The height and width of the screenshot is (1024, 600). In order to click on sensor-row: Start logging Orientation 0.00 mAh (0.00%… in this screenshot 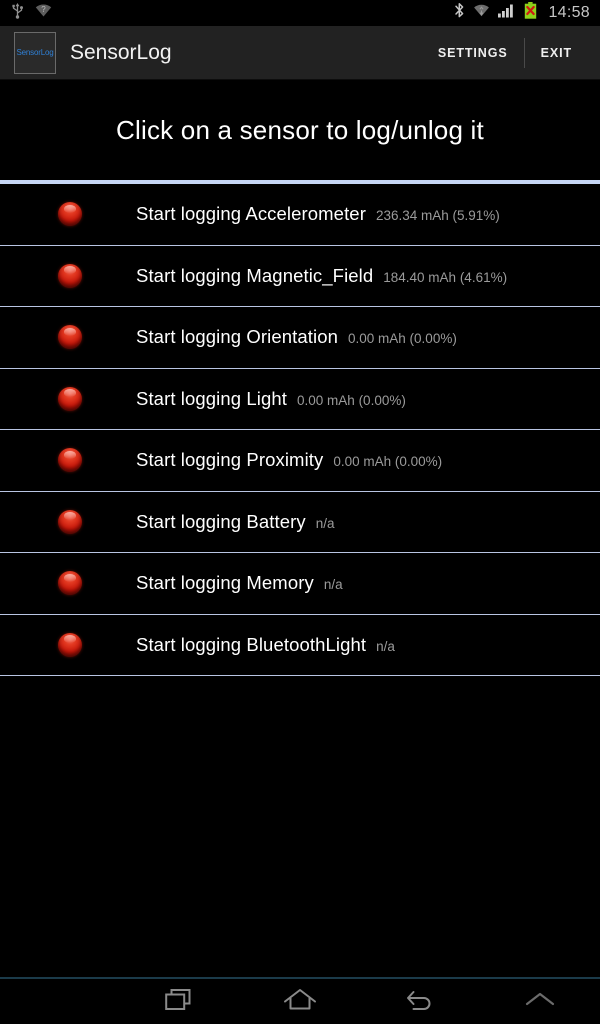, I will do `click(300, 338)`.